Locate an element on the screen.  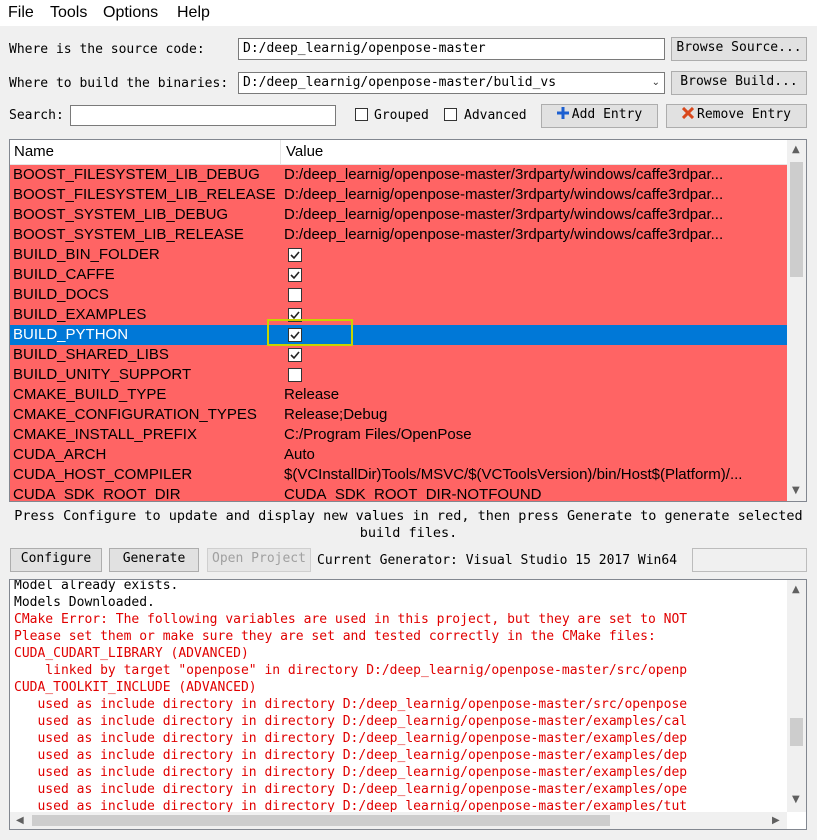
row-name: BUILD_PYTHON is located at coordinates (71, 334).